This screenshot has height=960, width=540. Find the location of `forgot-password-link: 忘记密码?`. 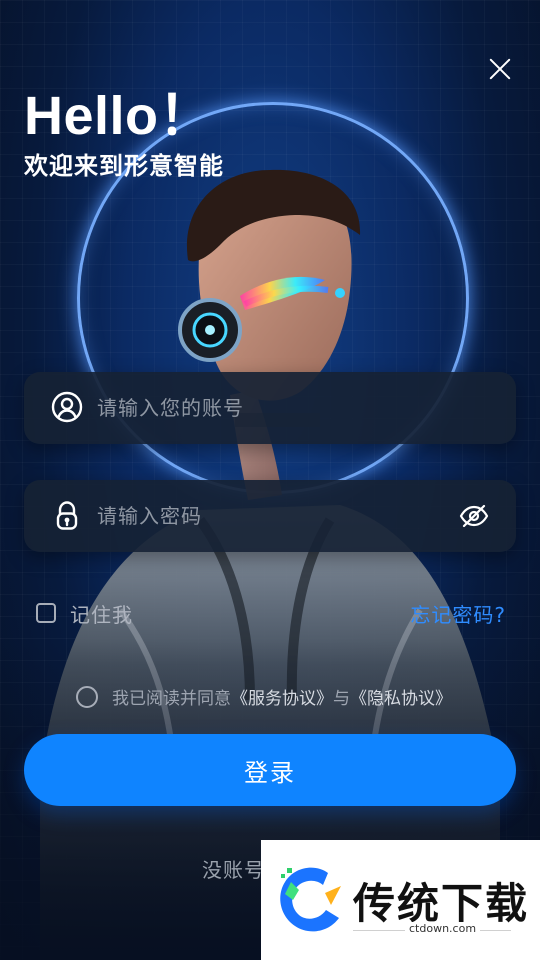

forgot-password-link: 忘记密码? is located at coordinates (458, 613).